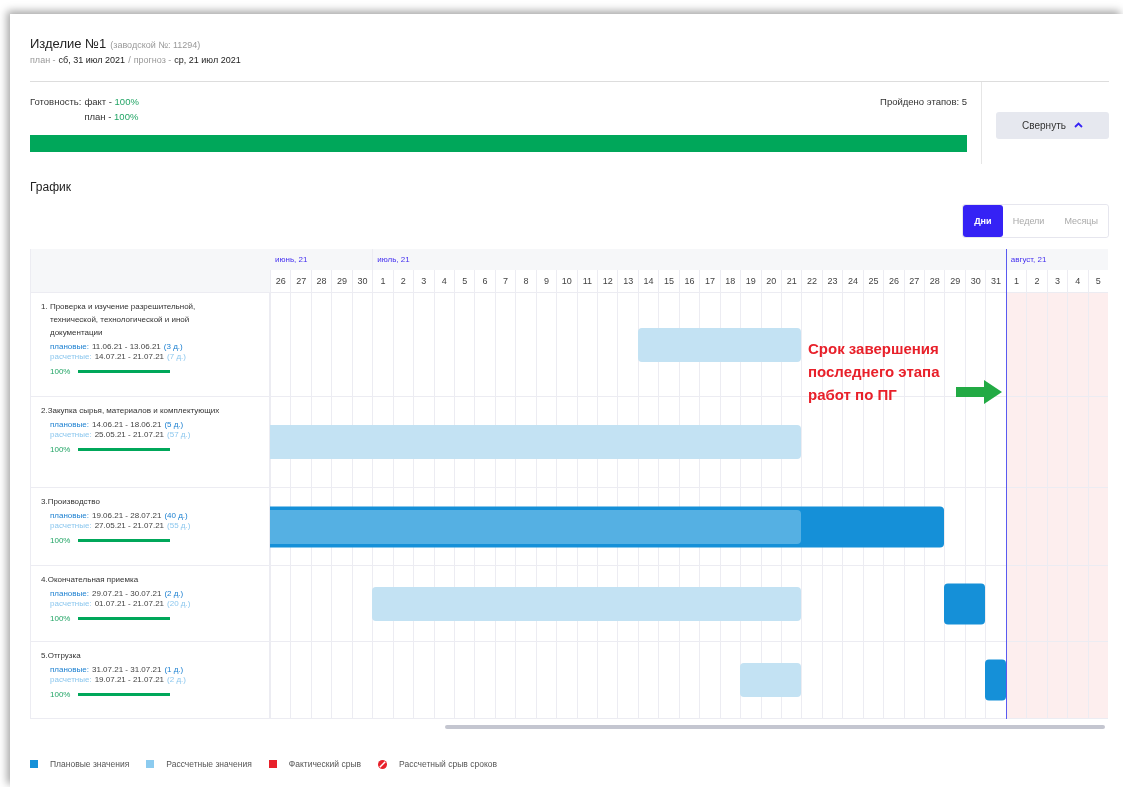  What do you see at coordinates (179, 434) in the screenshot?
I see `calculated-duration: (57 д.)` at bounding box center [179, 434].